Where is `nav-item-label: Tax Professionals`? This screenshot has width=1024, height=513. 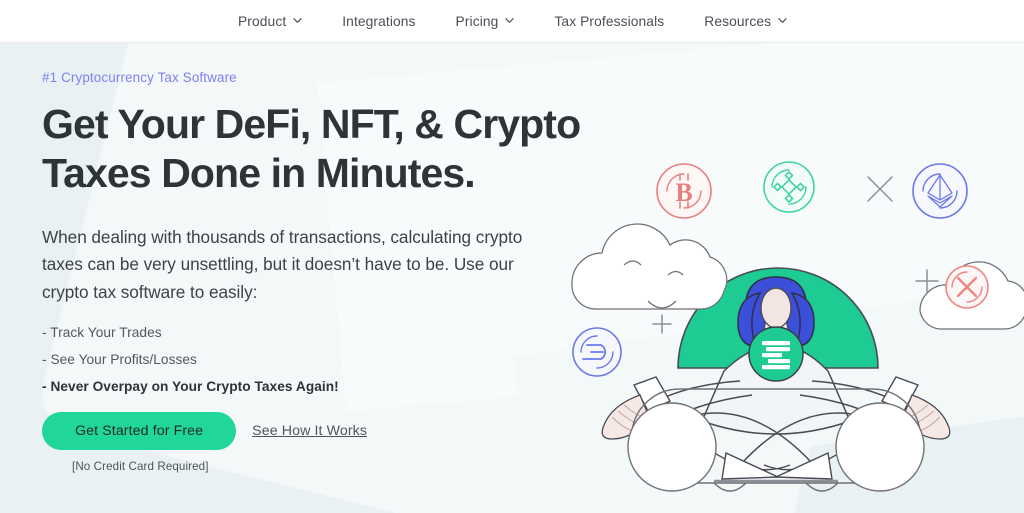
nav-item-label: Tax Professionals is located at coordinates (609, 21).